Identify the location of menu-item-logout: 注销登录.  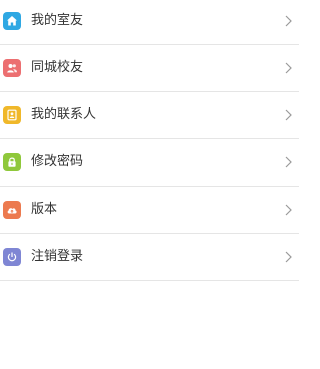
(149, 257).